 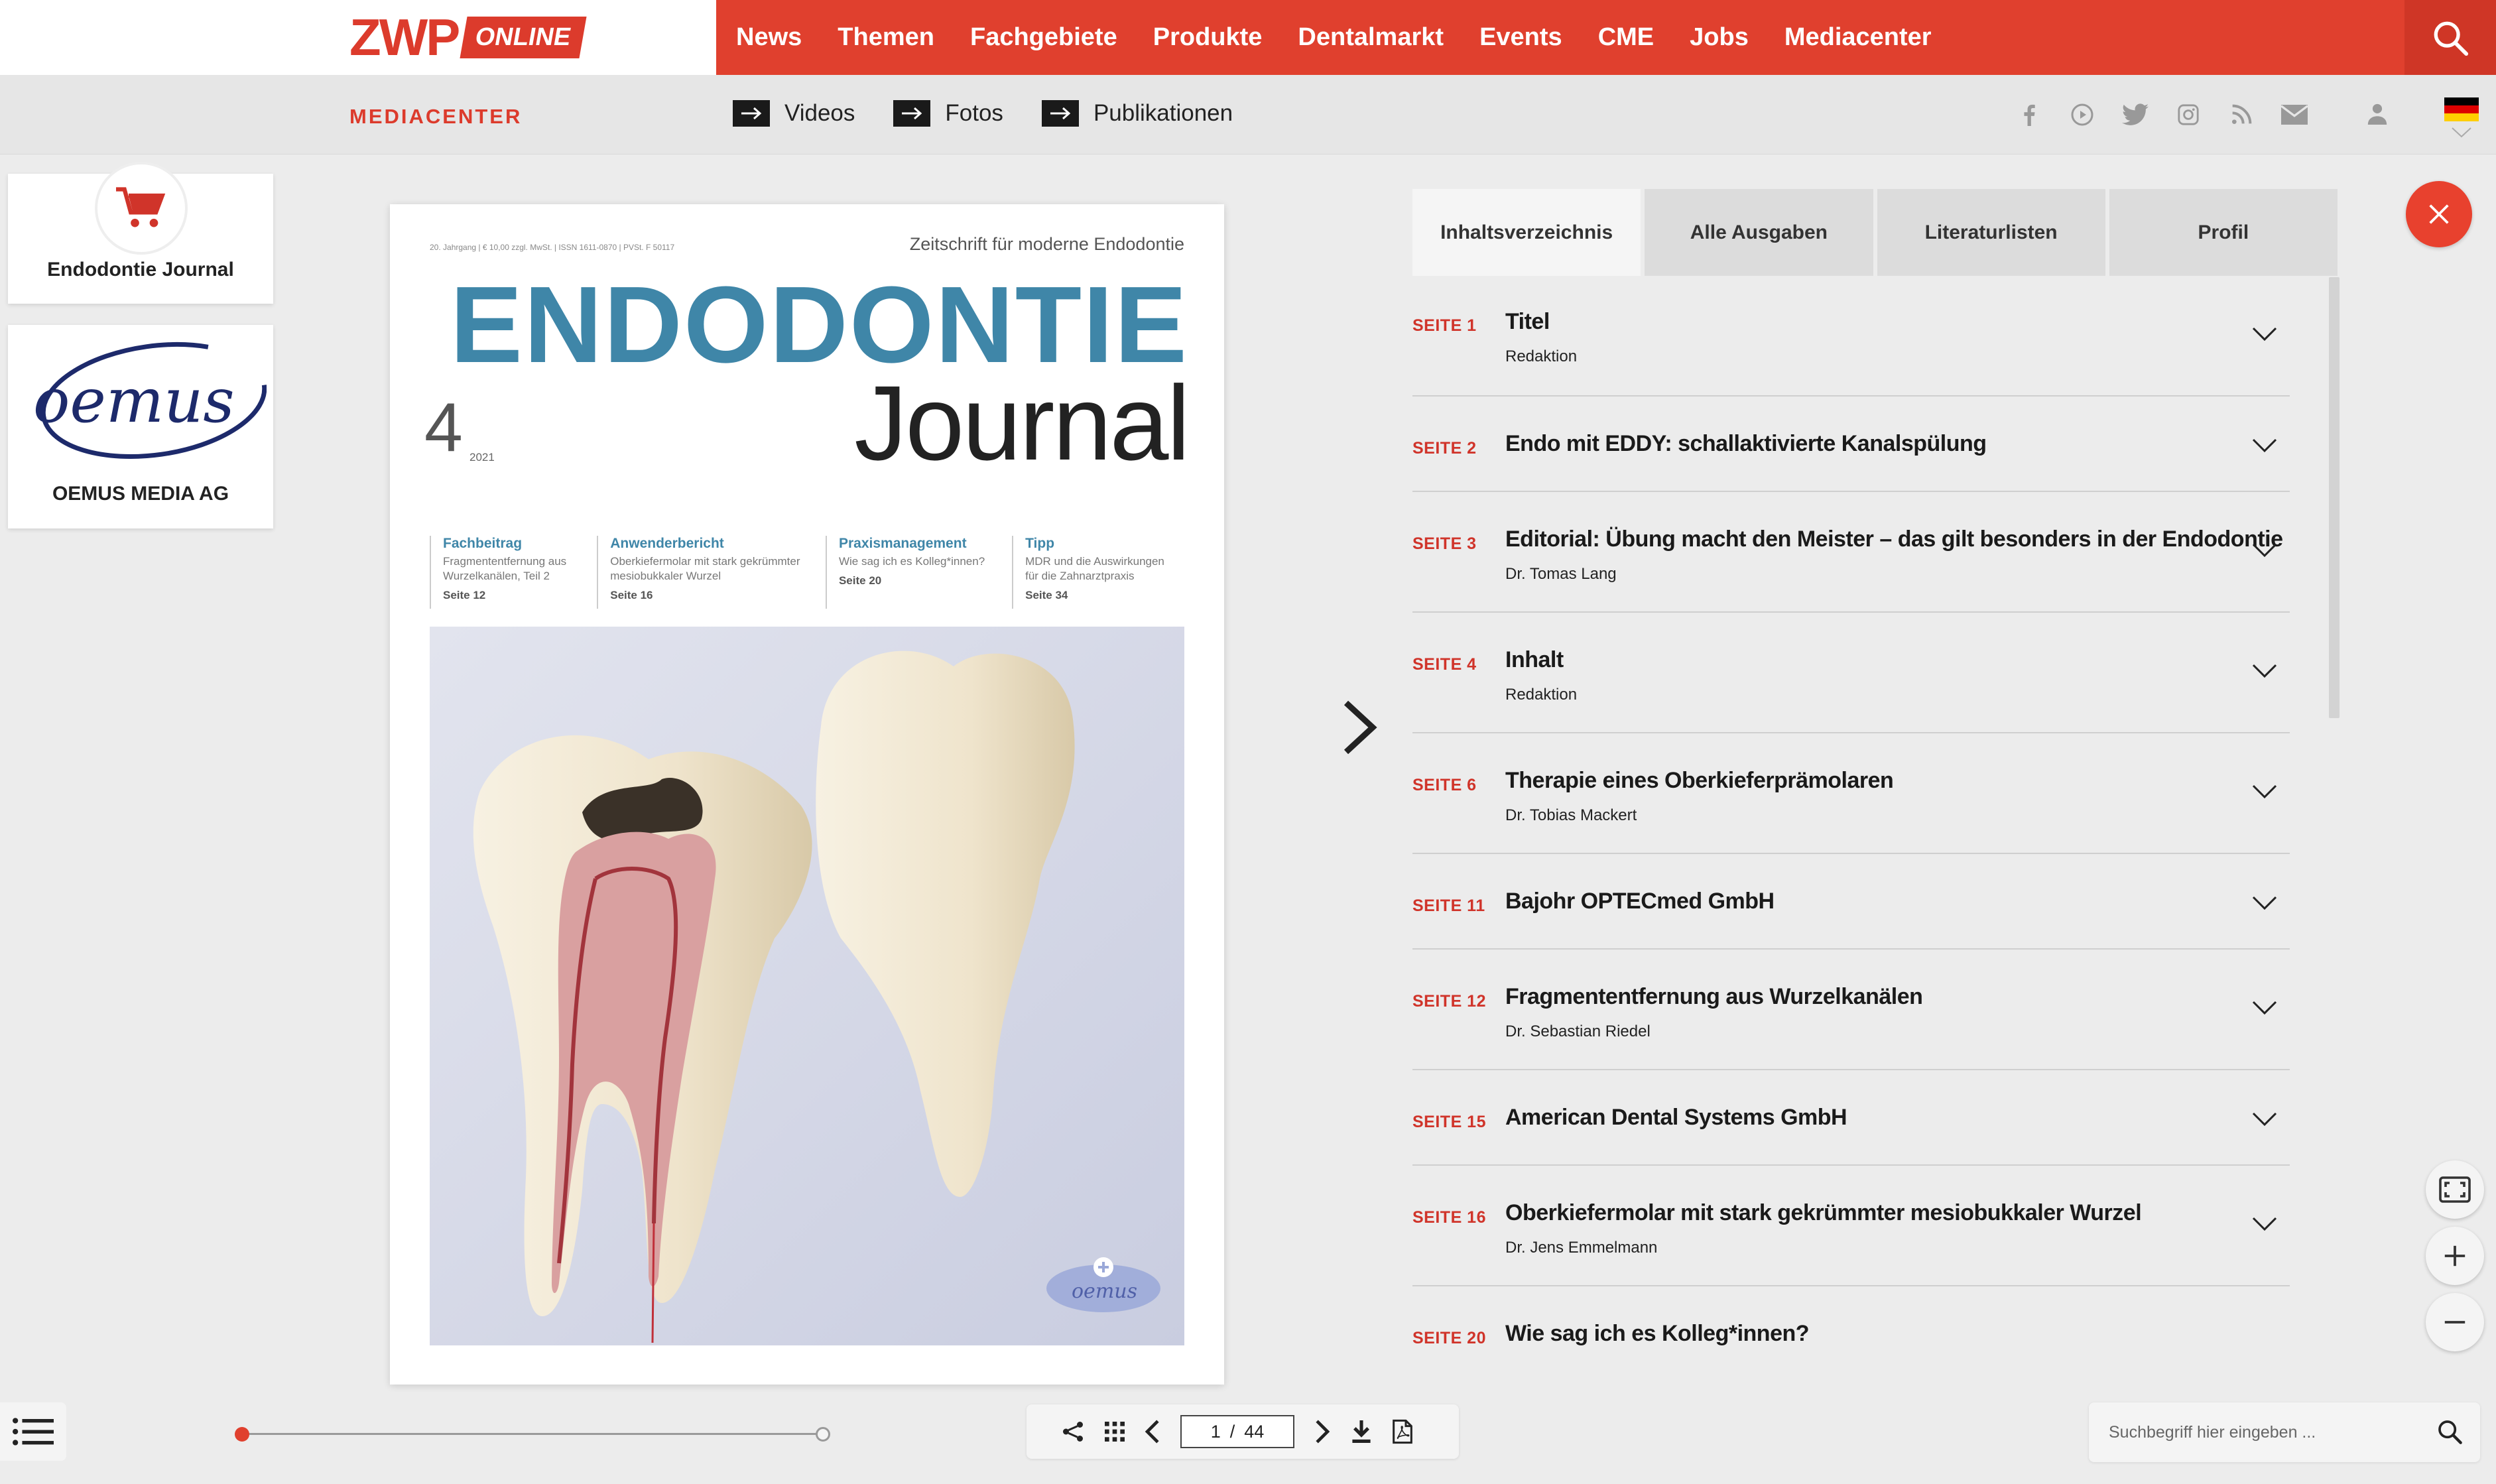 I want to click on tab-alle-ausgaben: Alle Ausgaben, so click(x=1759, y=233).